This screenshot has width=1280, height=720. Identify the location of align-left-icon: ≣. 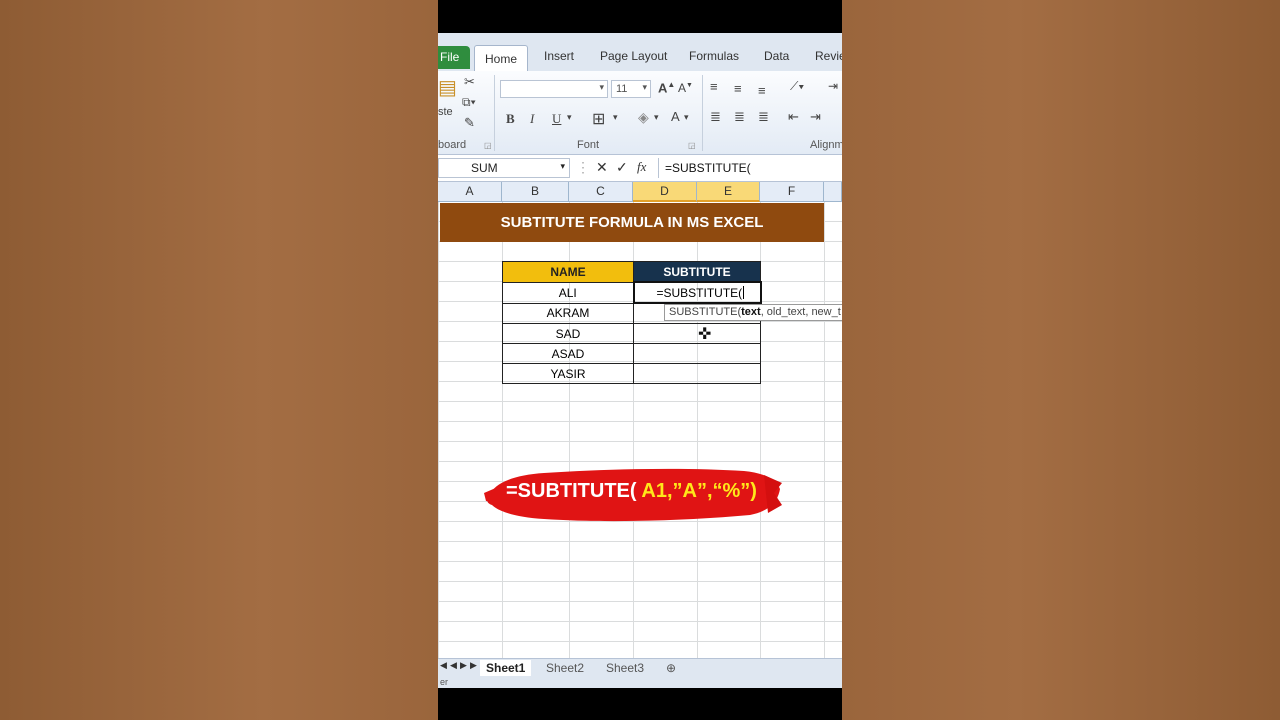
(715, 117).